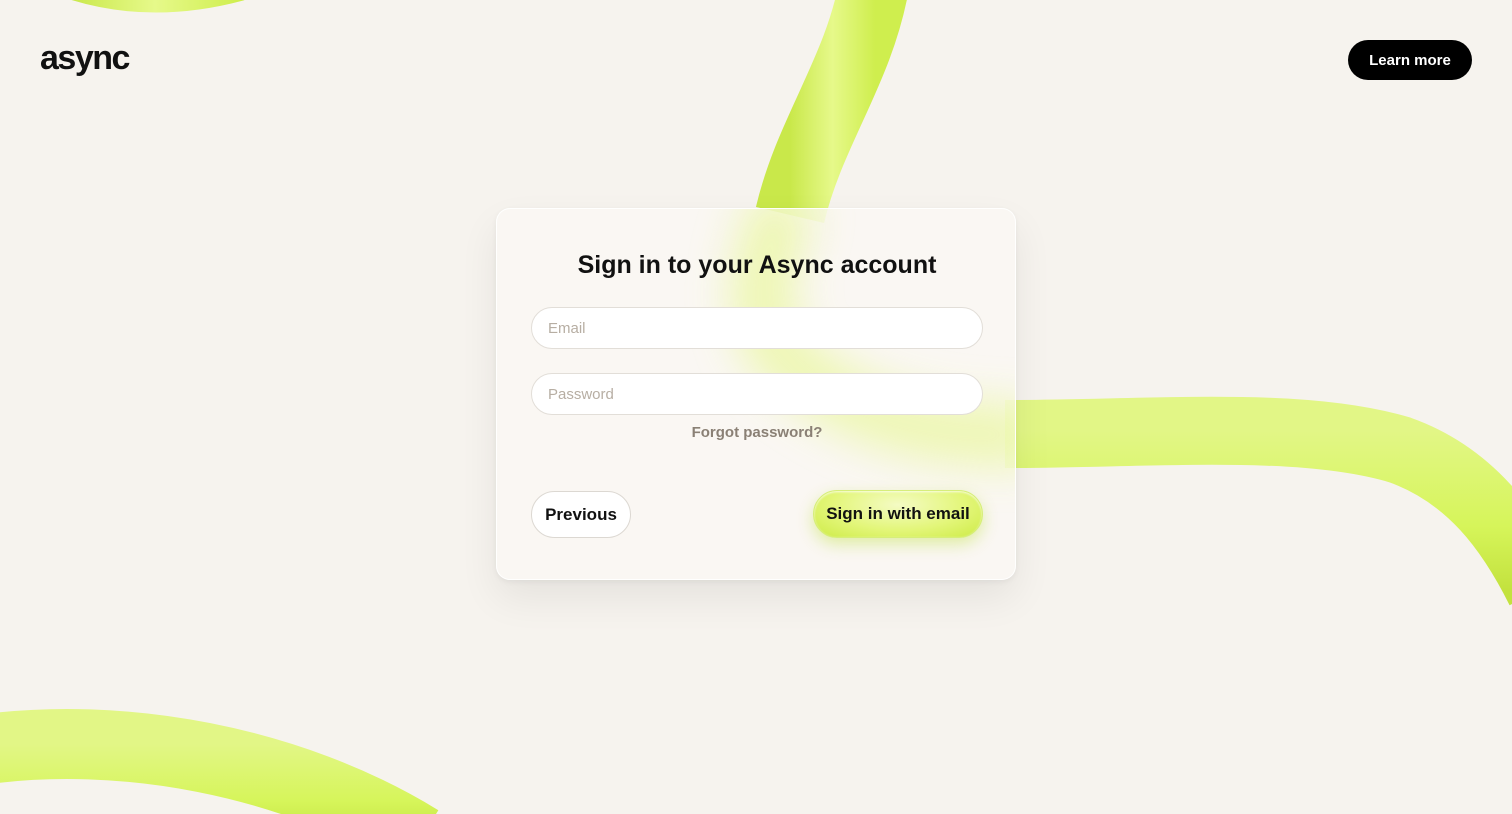  Describe the element at coordinates (1258, 501) in the screenshot. I see `ribbon-right` at that location.